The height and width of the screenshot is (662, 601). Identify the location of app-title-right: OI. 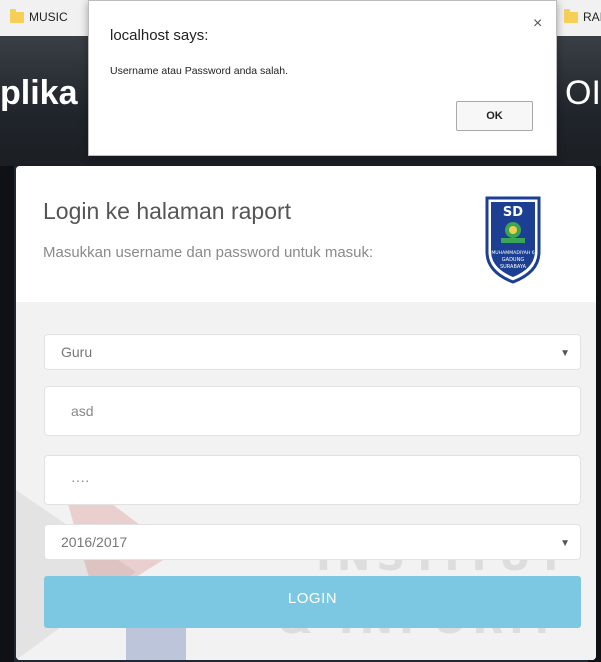
(583, 93).